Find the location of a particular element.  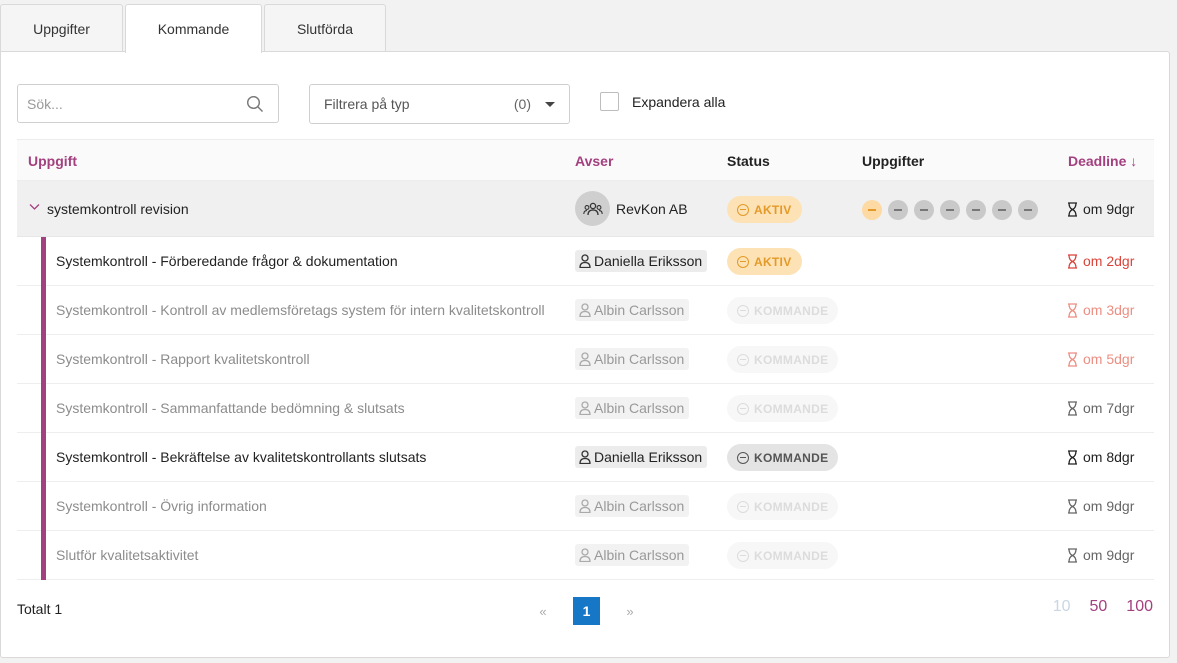

table-row-parent: systemkontroll revision RevKon AB AKTIV is located at coordinates (585, 209).